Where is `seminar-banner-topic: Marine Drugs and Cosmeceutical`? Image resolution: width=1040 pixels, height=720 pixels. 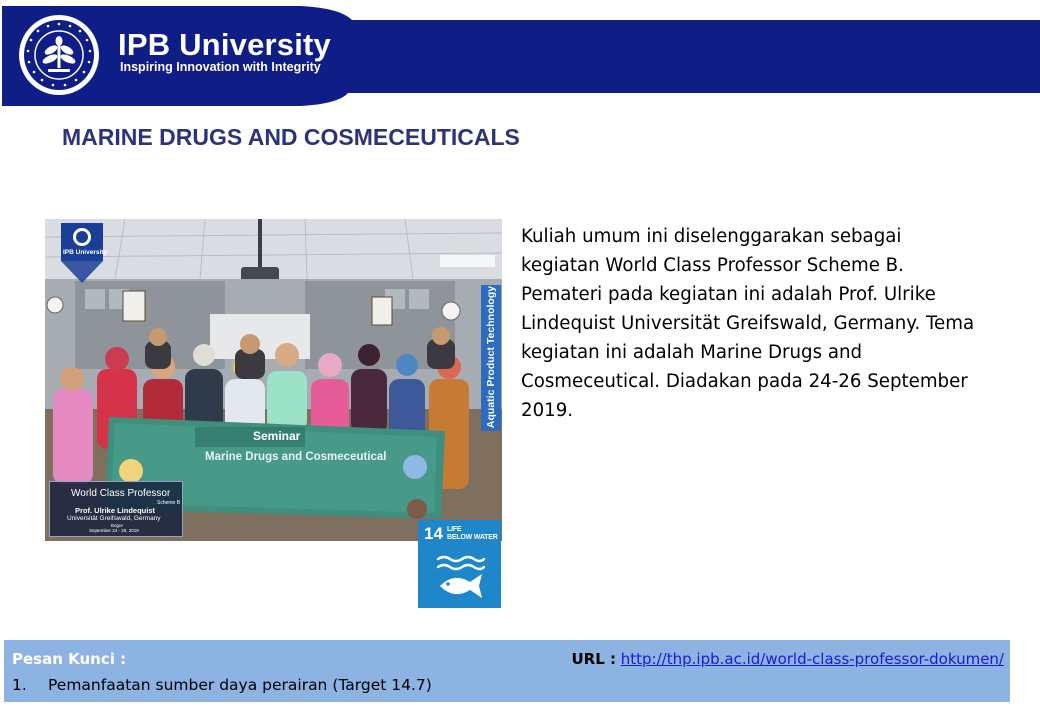 seminar-banner-topic: Marine Drugs and Cosmeceutical is located at coordinates (296, 457).